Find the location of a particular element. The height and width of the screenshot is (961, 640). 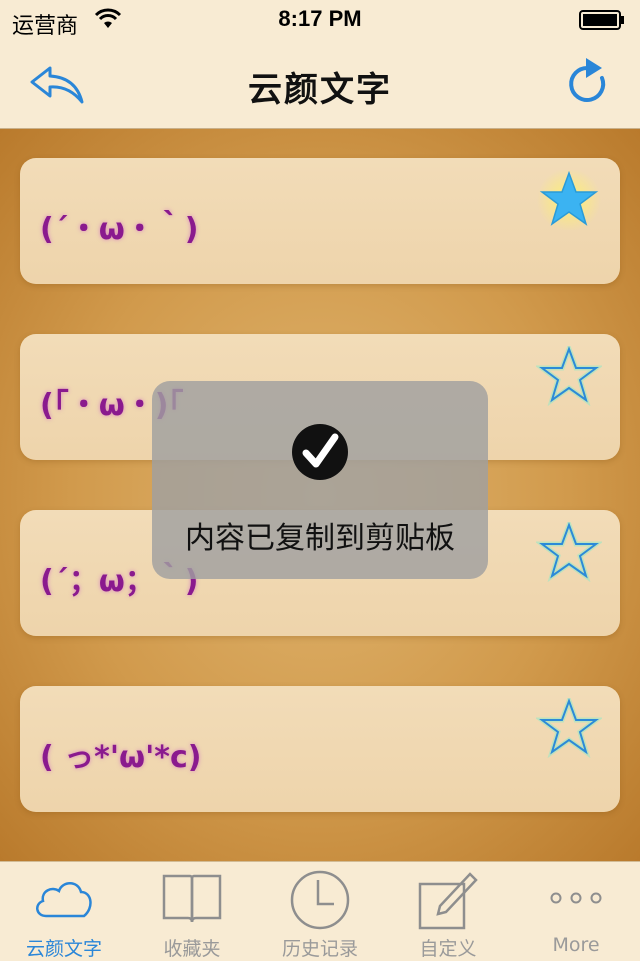

cloud-icon is located at coordinates (64, 900).